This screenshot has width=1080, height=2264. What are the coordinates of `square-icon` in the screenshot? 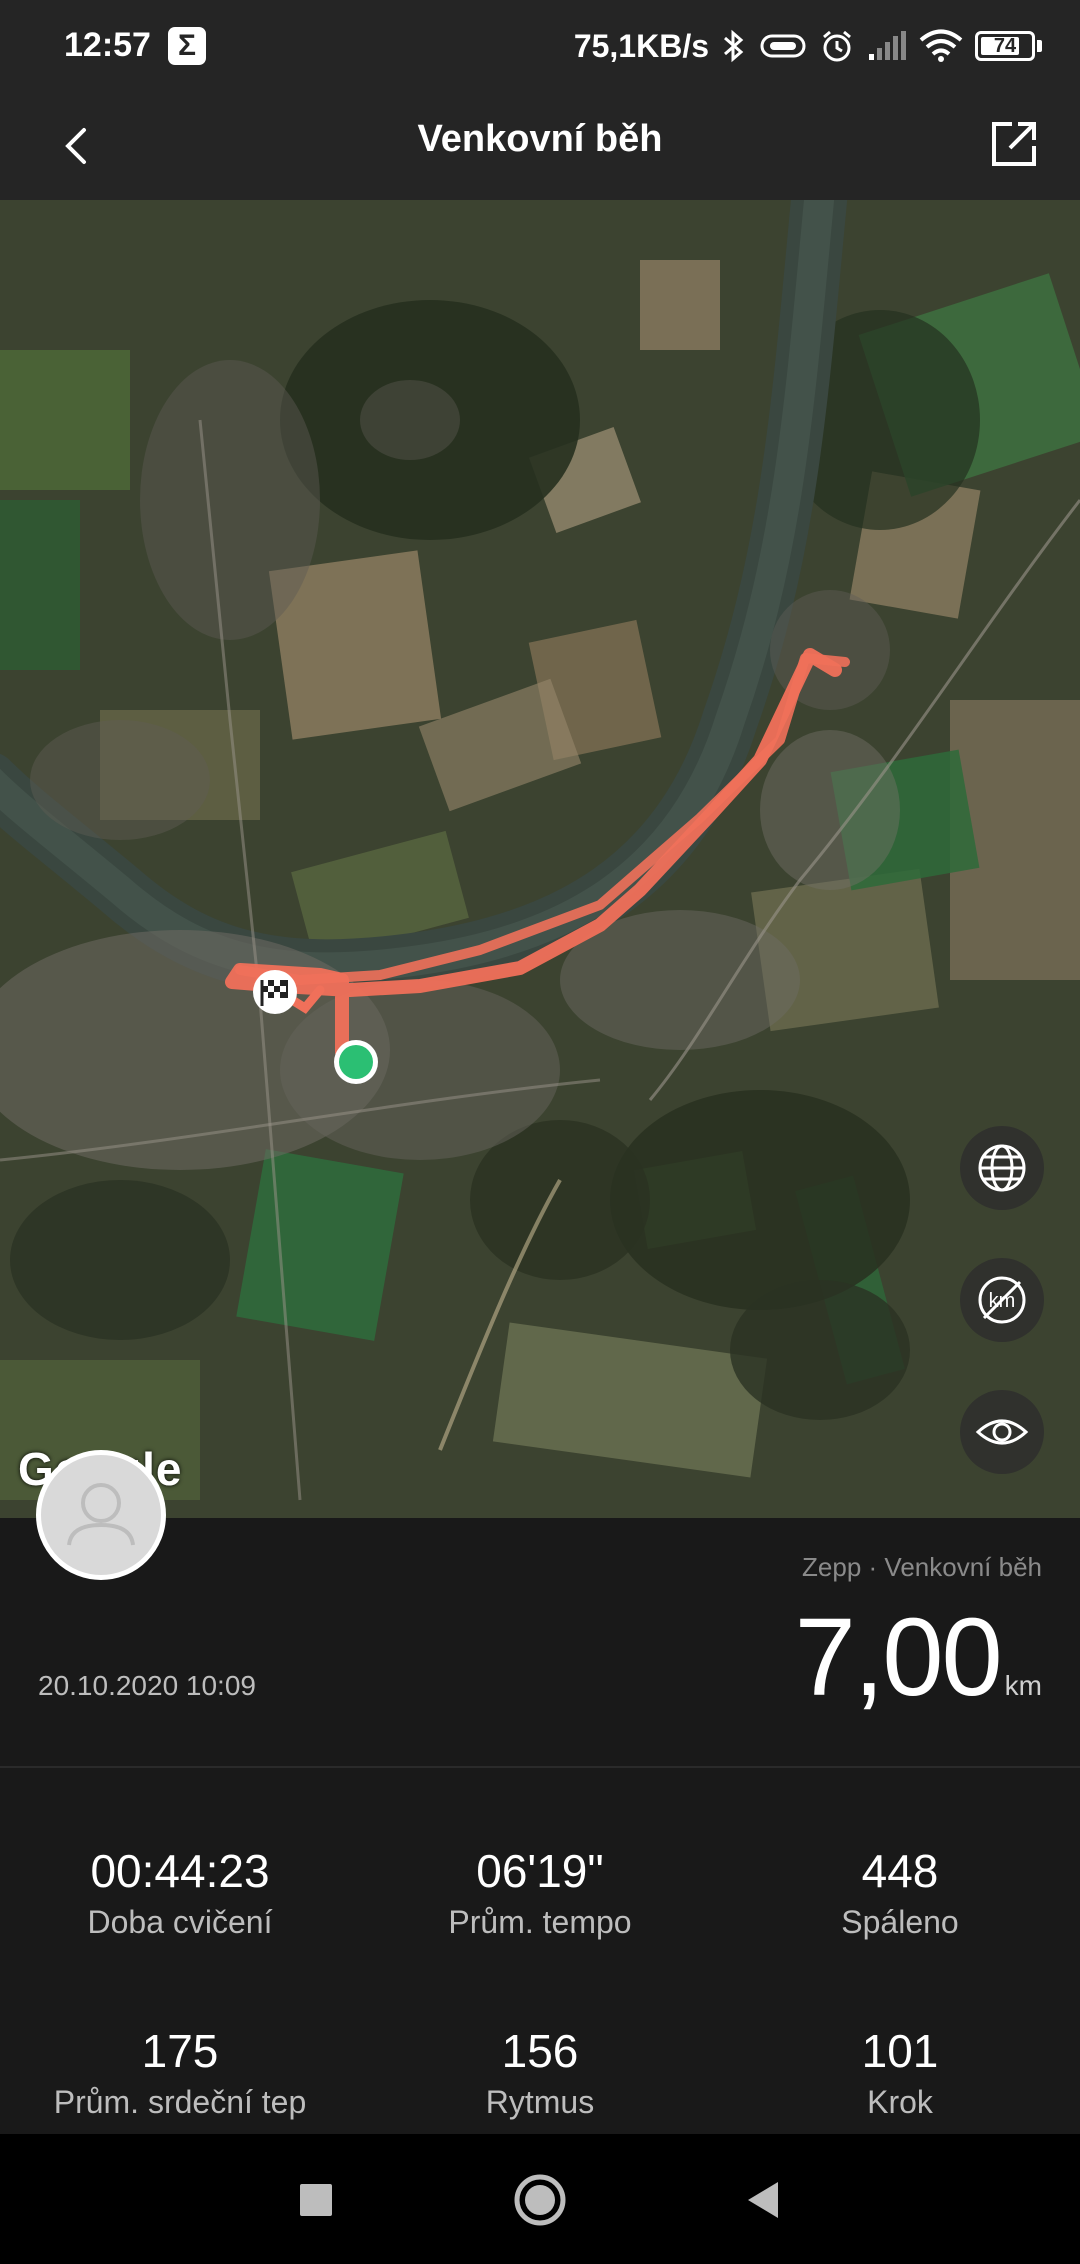 It's located at (316, 2200).